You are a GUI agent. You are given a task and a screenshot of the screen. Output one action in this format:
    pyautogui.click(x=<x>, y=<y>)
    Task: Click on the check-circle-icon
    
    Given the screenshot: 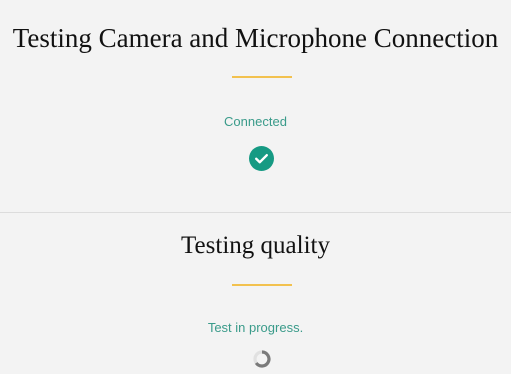 What is the action you would take?
    pyautogui.click(x=261, y=158)
    